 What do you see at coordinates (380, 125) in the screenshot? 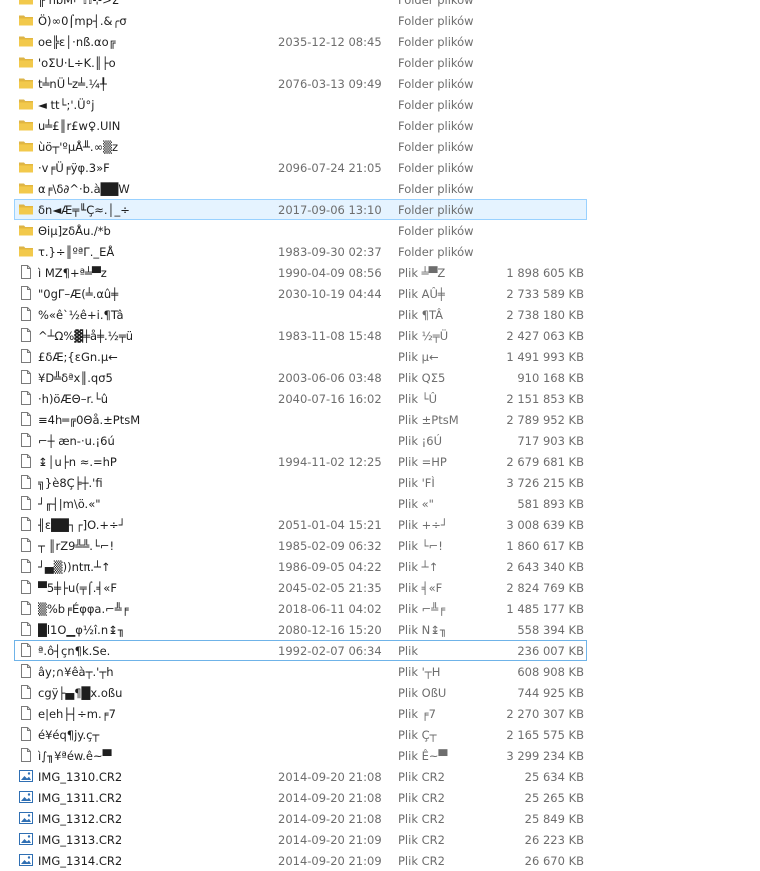
I see `list-item: u╧£║r£w♀.UIN Folder plików` at bounding box center [380, 125].